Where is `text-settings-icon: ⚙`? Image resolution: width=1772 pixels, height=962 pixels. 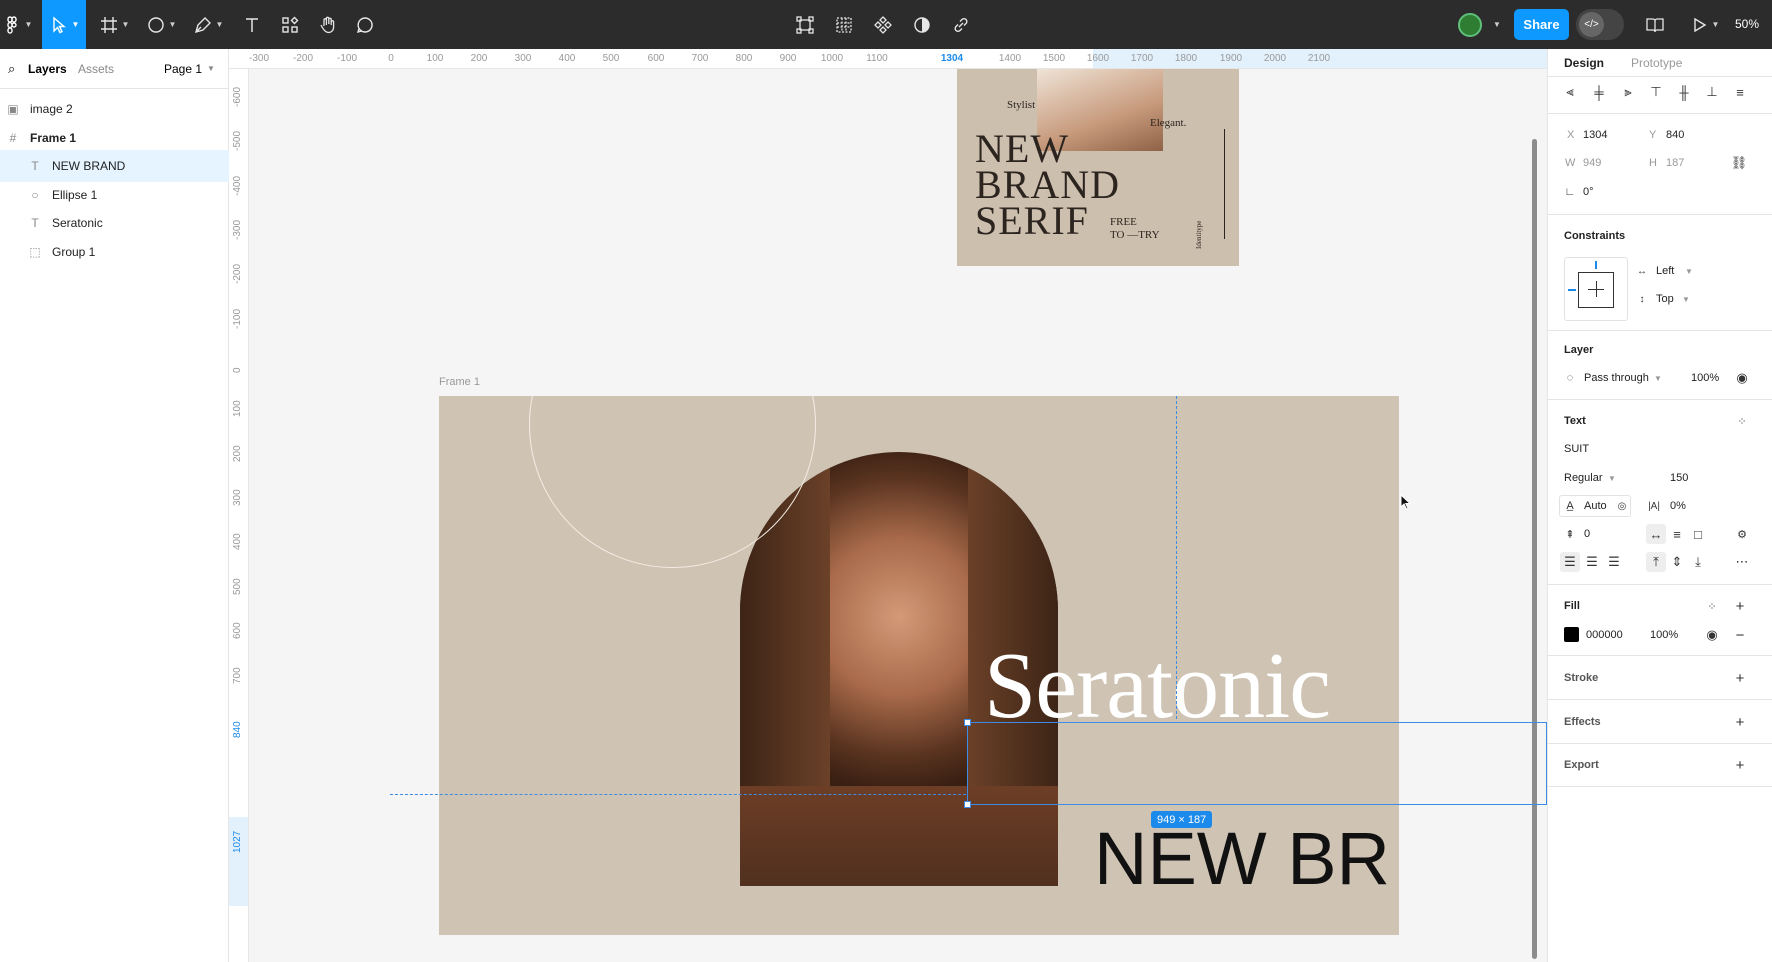
text-settings-icon: ⚙ is located at coordinates (1742, 534).